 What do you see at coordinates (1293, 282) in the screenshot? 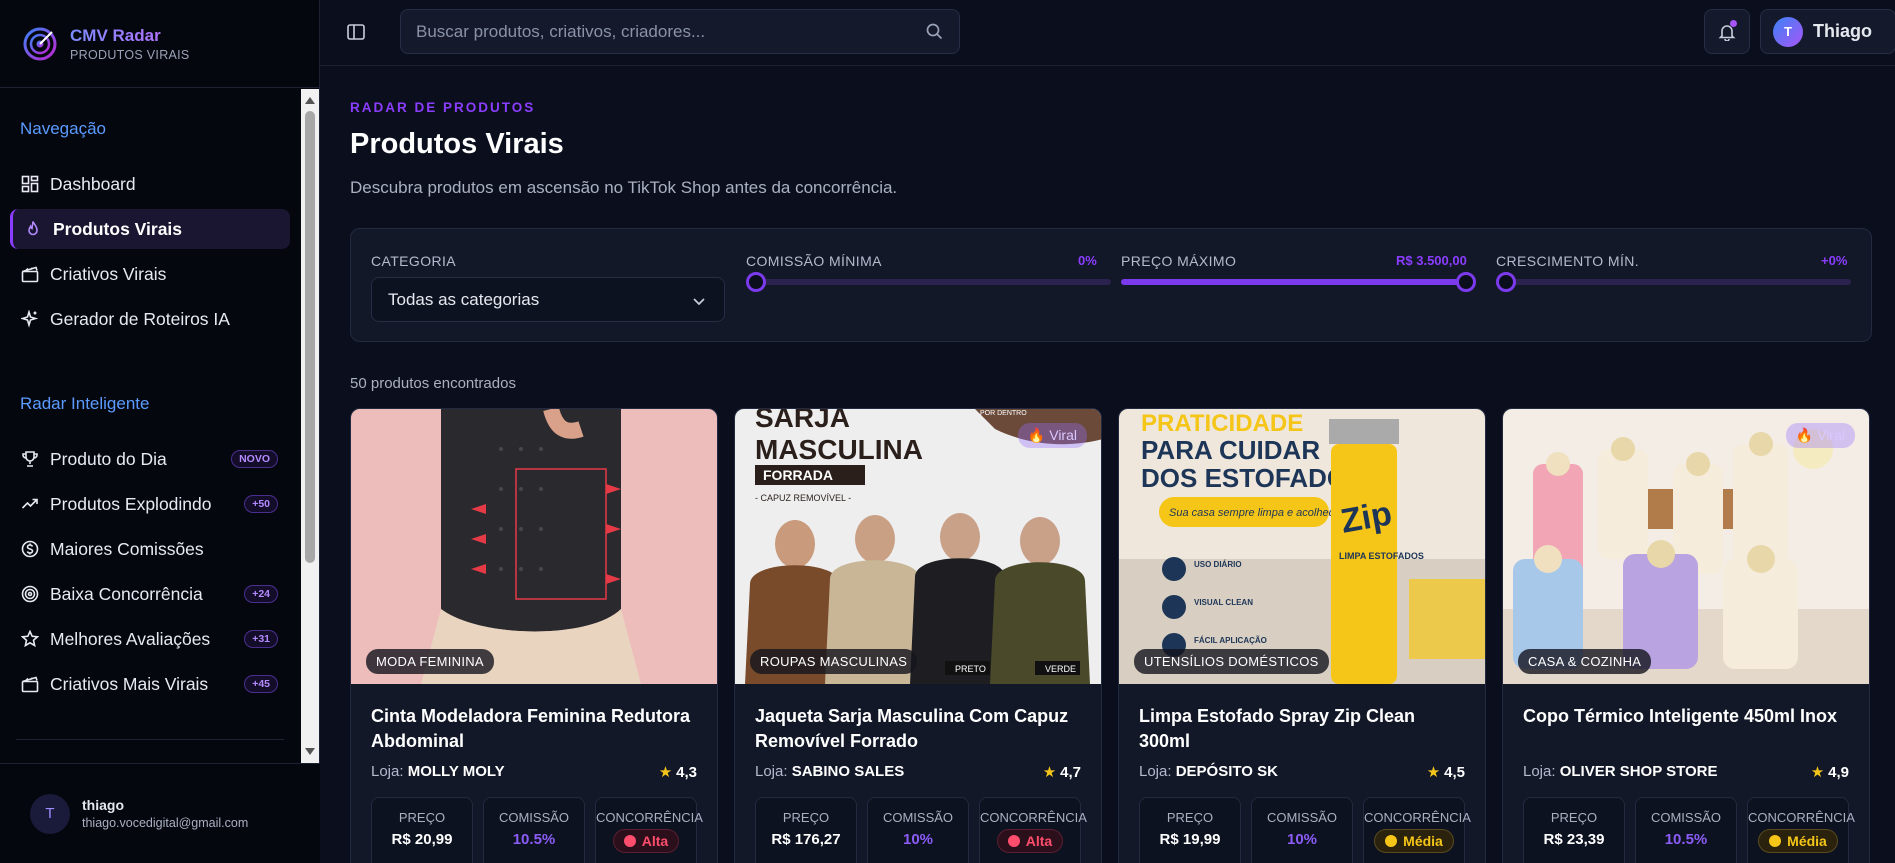
I see `slider-fill` at bounding box center [1293, 282].